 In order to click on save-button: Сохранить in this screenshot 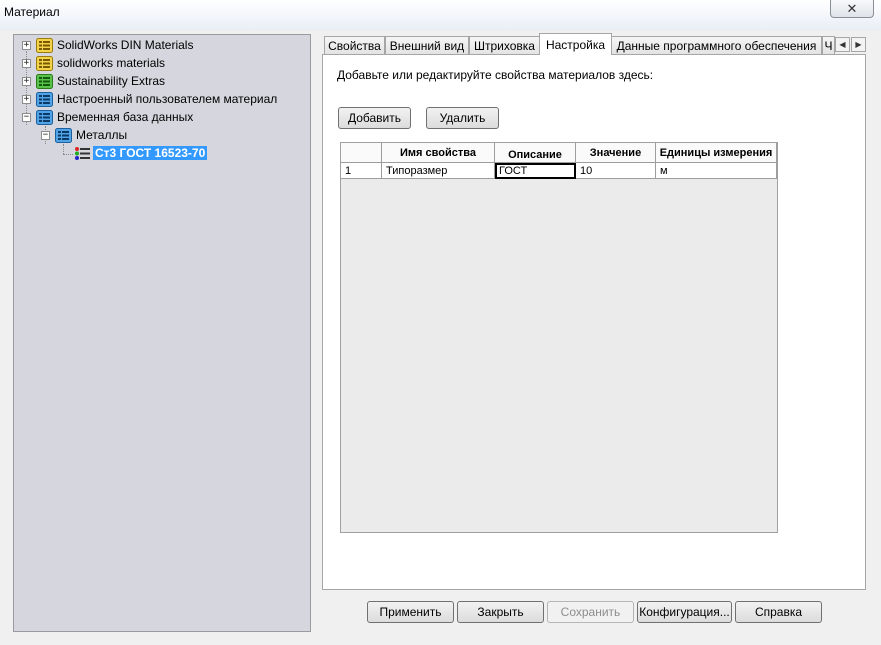, I will do `click(590, 612)`.